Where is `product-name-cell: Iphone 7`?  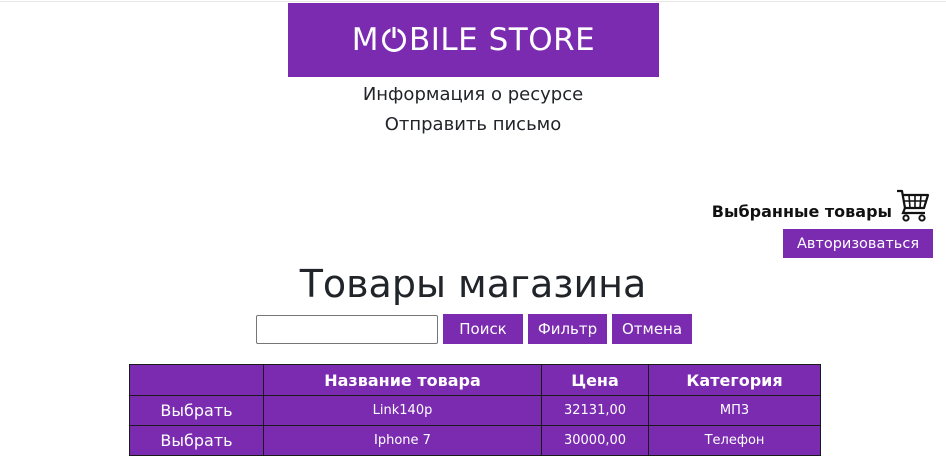 product-name-cell: Iphone 7 is located at coordinates (402, 440).